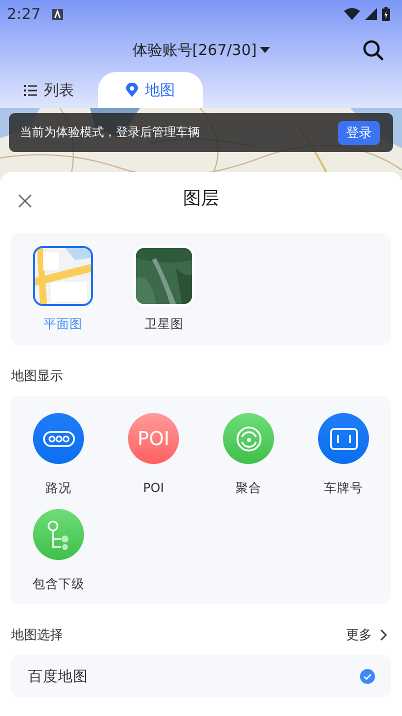 The width and height of the screenshot is (402, 716). What do you see at coordinates (373, 50) in the screenshot?
I see `search-icon` at bounding box center [373, 50].